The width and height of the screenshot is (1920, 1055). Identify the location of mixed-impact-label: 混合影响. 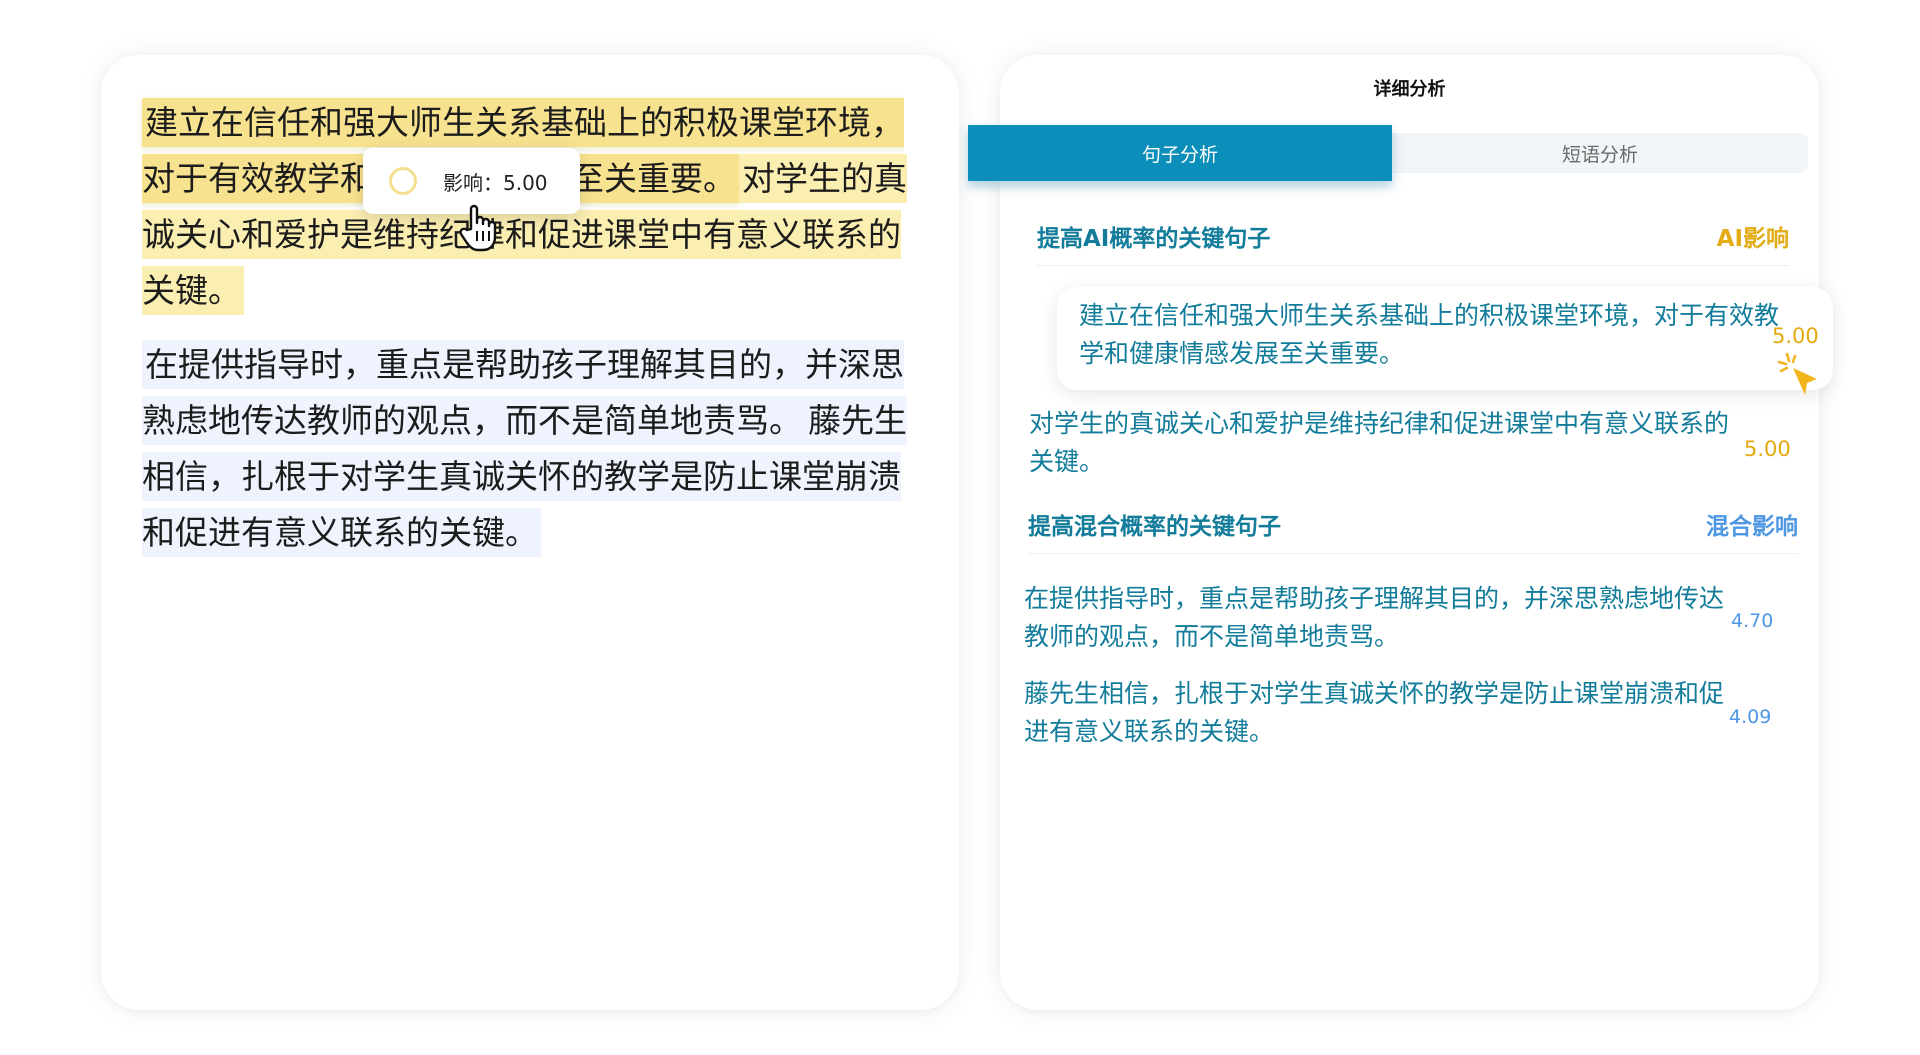
(1752, 527).